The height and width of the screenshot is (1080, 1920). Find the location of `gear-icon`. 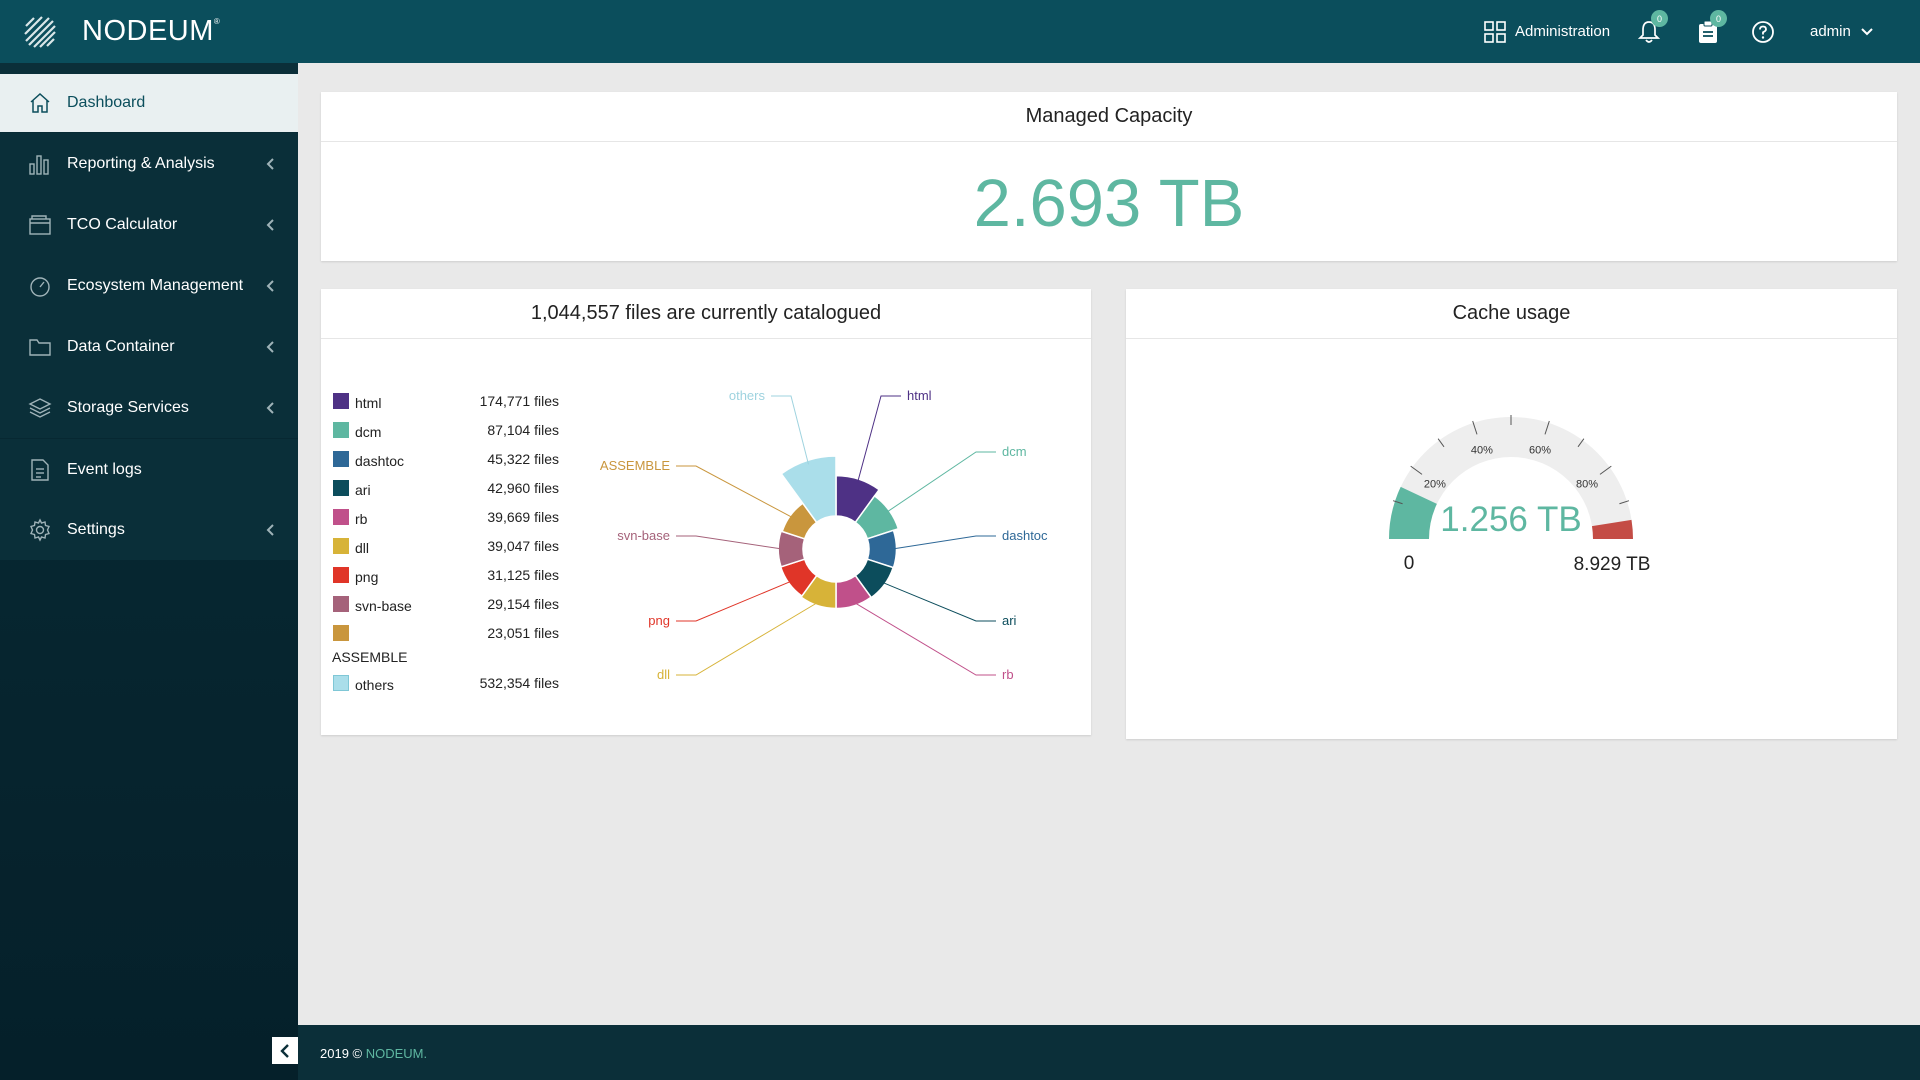

gear-icon is located at coordinates (40, 530).